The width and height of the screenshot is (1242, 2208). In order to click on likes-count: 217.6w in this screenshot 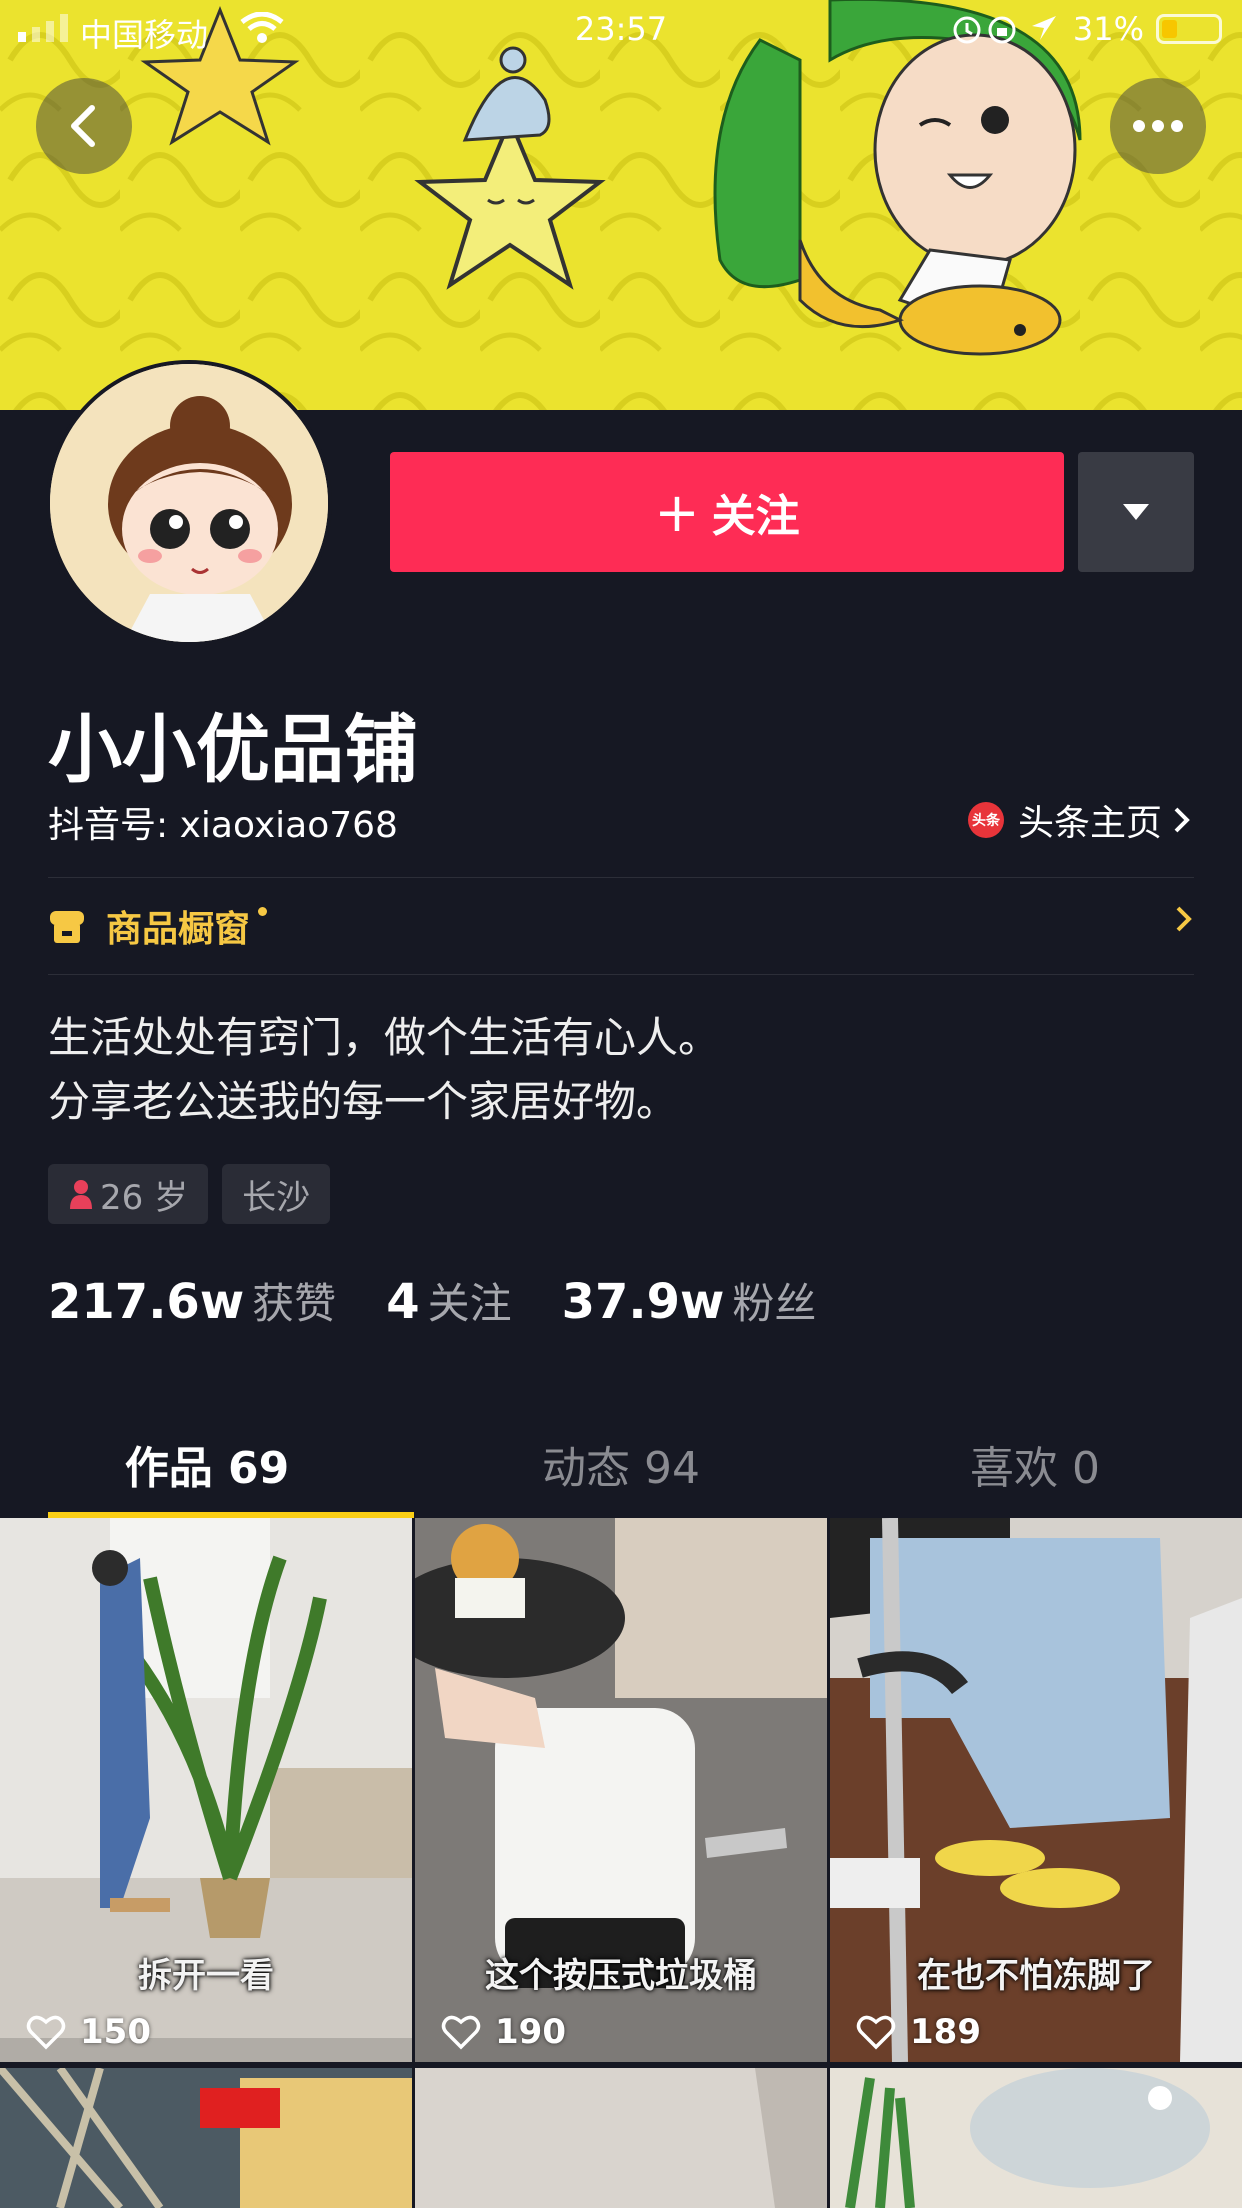, I will do `click(146, 1302)`.